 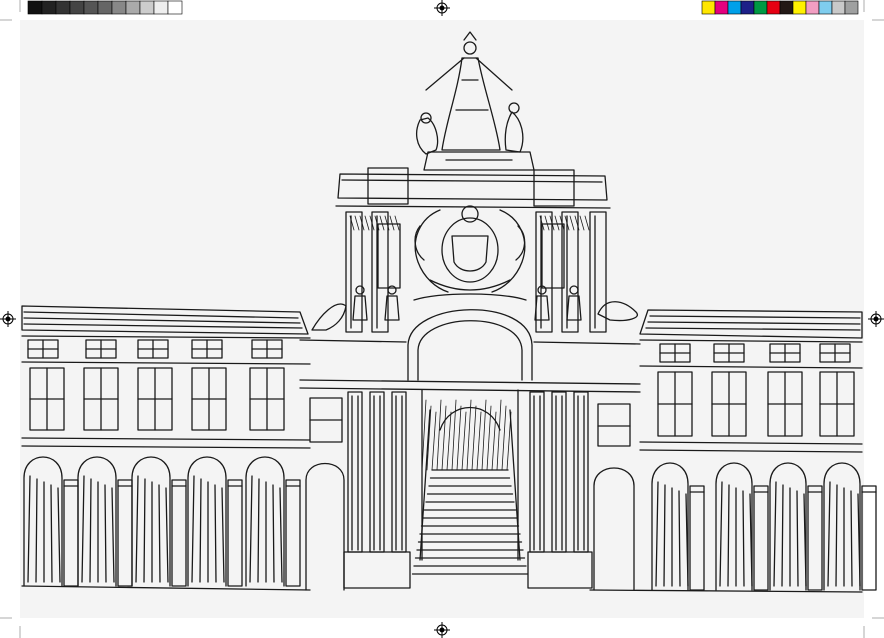 I want to click on registration-mark-left, so click(x=8, y=319).